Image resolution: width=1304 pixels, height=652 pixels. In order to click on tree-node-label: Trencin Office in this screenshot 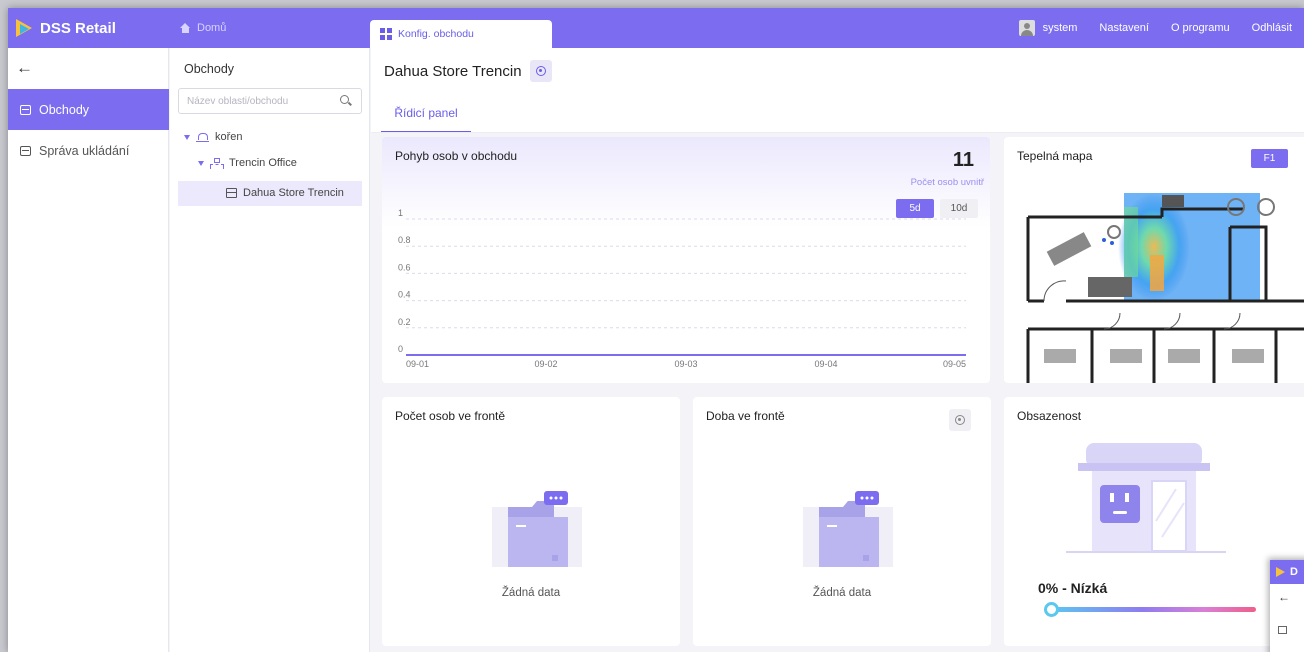, I will do `click(263, 163)`.